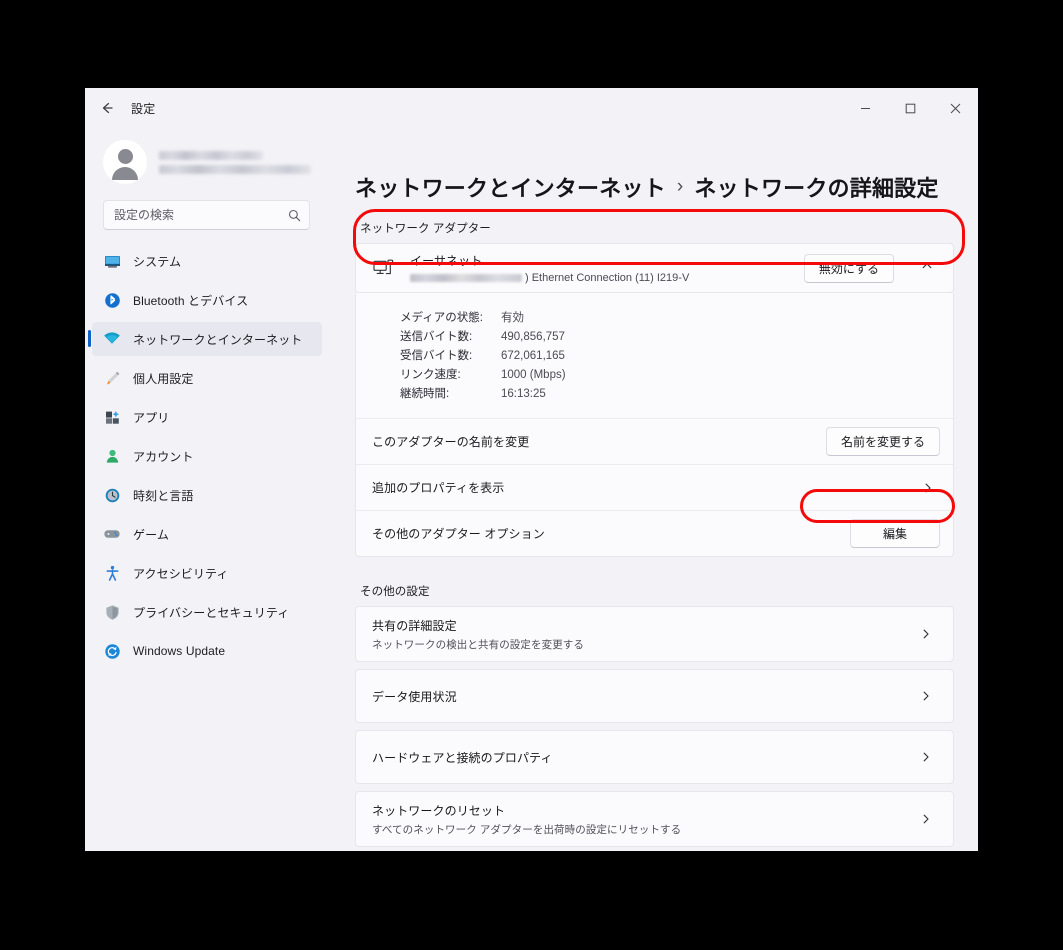  Describe the element at coordinates (207, 417) in the screenshot. I see `sidebar-item-apps: アプリ` at that location.